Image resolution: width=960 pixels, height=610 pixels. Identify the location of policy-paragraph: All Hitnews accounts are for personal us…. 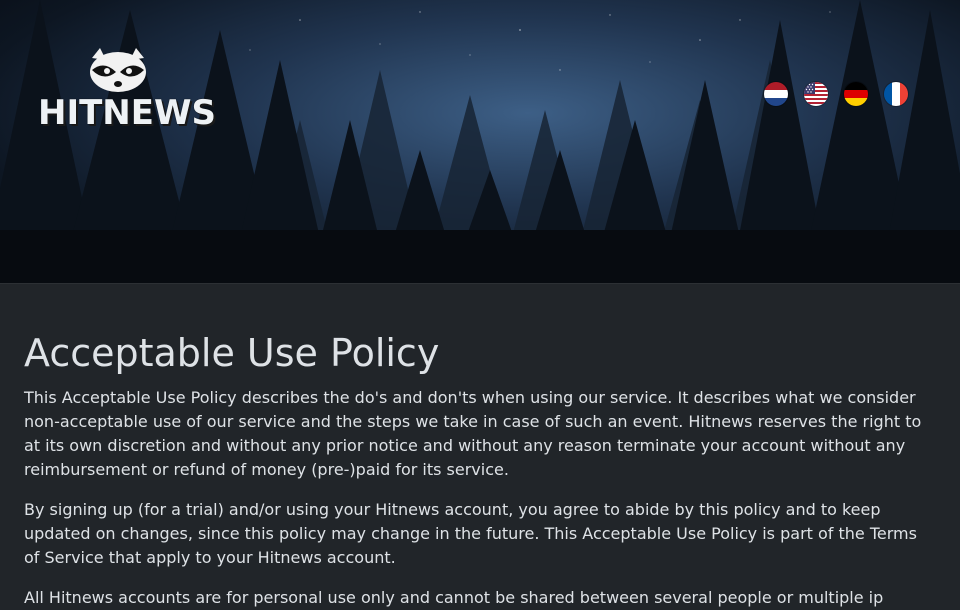
(454, 597).